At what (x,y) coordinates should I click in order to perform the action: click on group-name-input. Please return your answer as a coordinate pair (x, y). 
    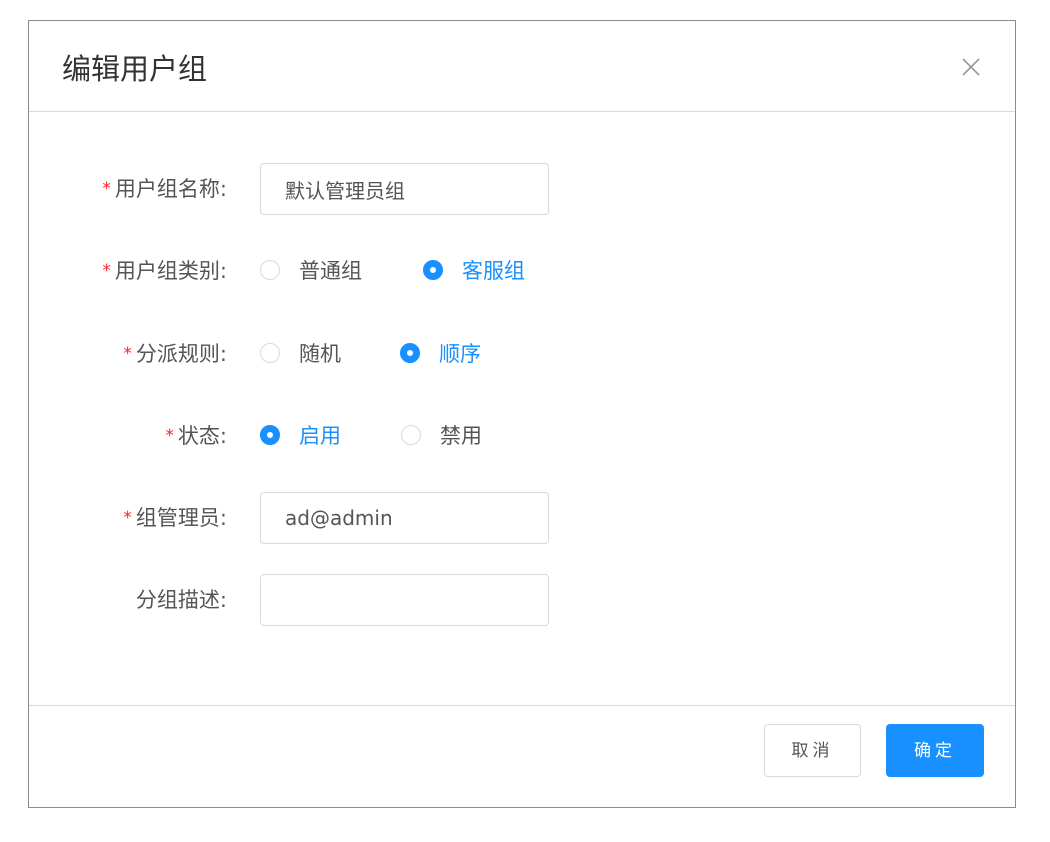
    Looking at the image, I should click on (404, 189).